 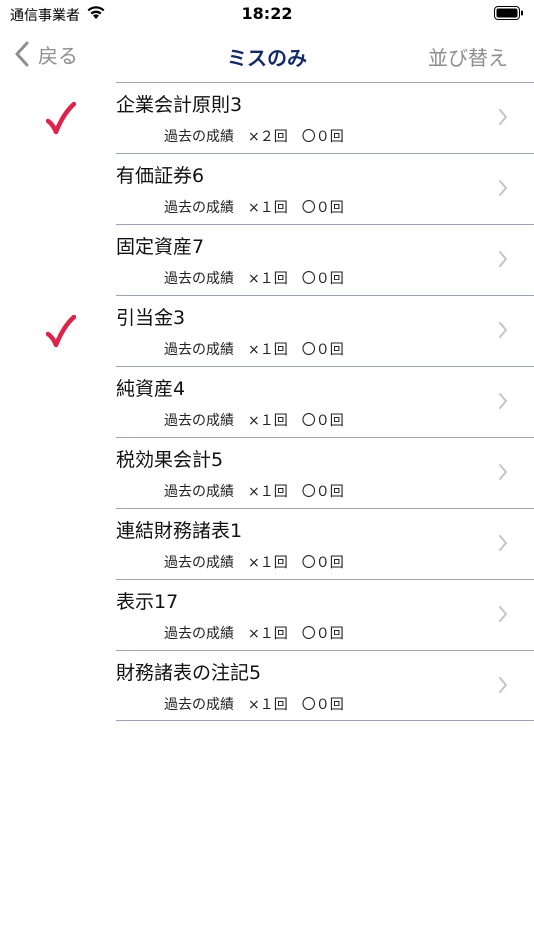 I want to click on list-item-title: 有価証券6, so click(x=160, y=176).